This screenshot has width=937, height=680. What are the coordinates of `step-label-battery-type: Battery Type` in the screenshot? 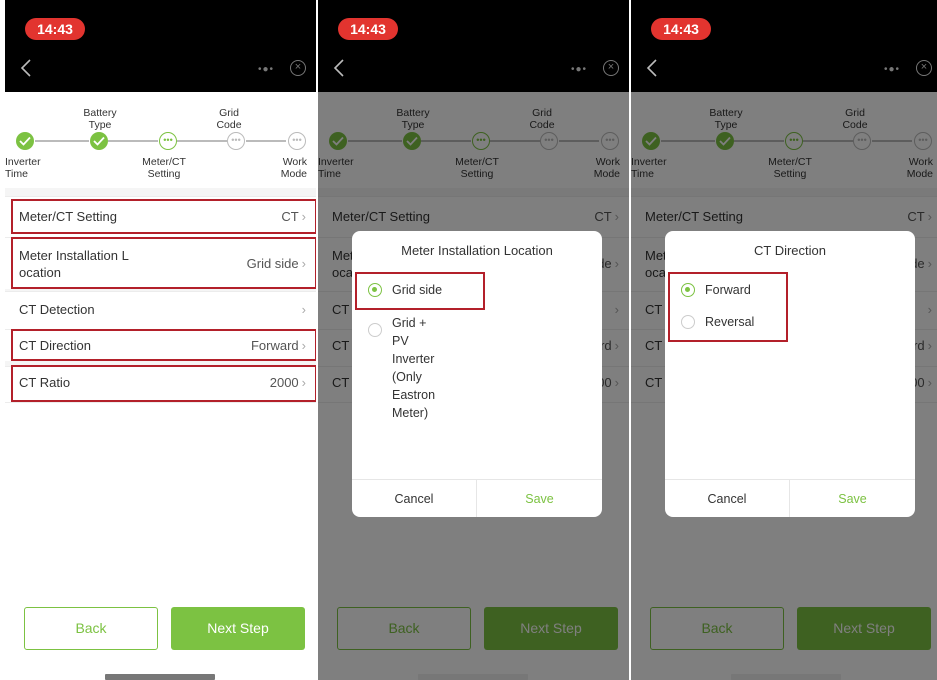 It's located at (100, 119).